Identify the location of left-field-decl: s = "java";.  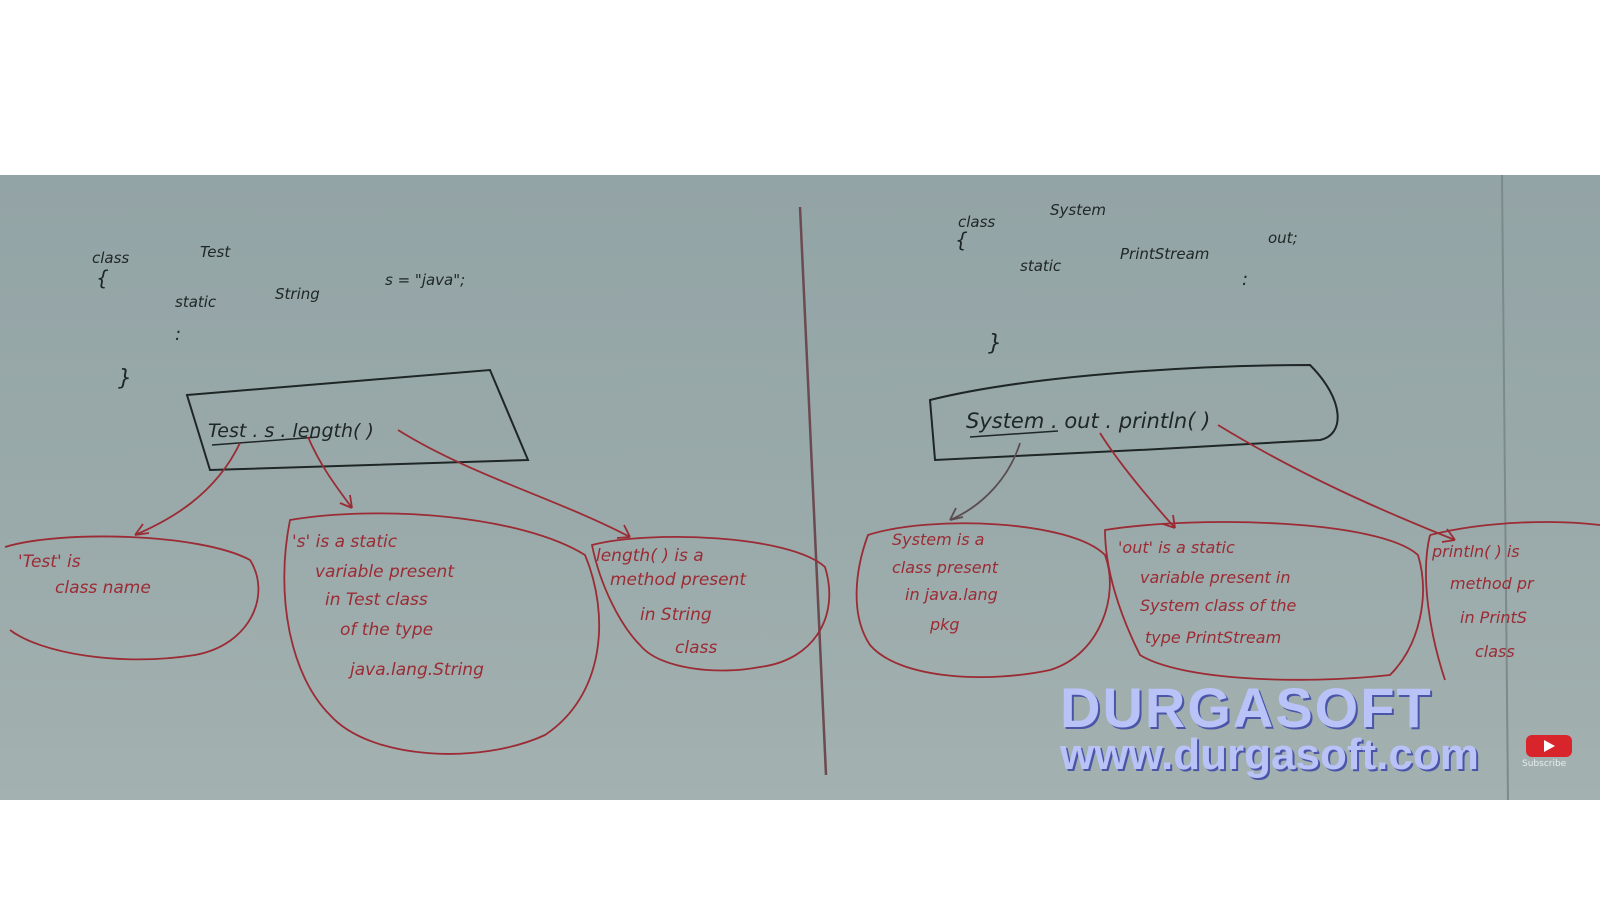
(425, 280).